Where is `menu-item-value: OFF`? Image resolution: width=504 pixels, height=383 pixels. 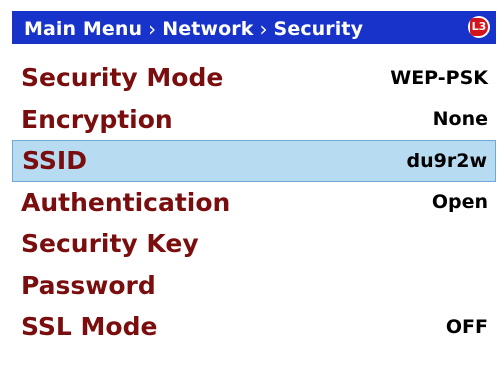
menu-item-value: OFF is located at coordinates (466, 326).